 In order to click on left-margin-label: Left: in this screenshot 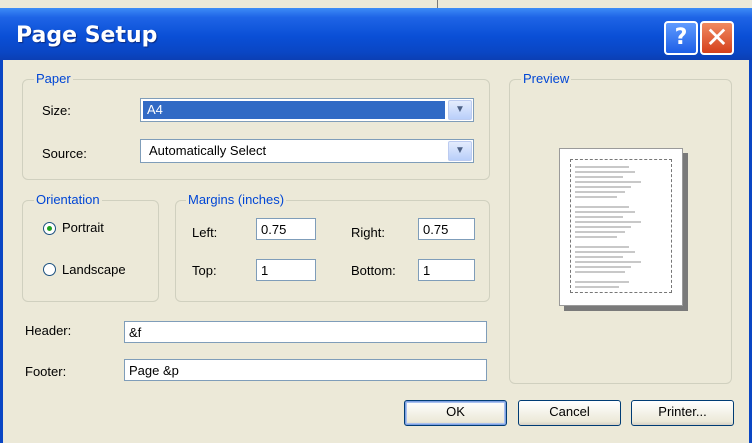, I will do `click(205, 232)`.